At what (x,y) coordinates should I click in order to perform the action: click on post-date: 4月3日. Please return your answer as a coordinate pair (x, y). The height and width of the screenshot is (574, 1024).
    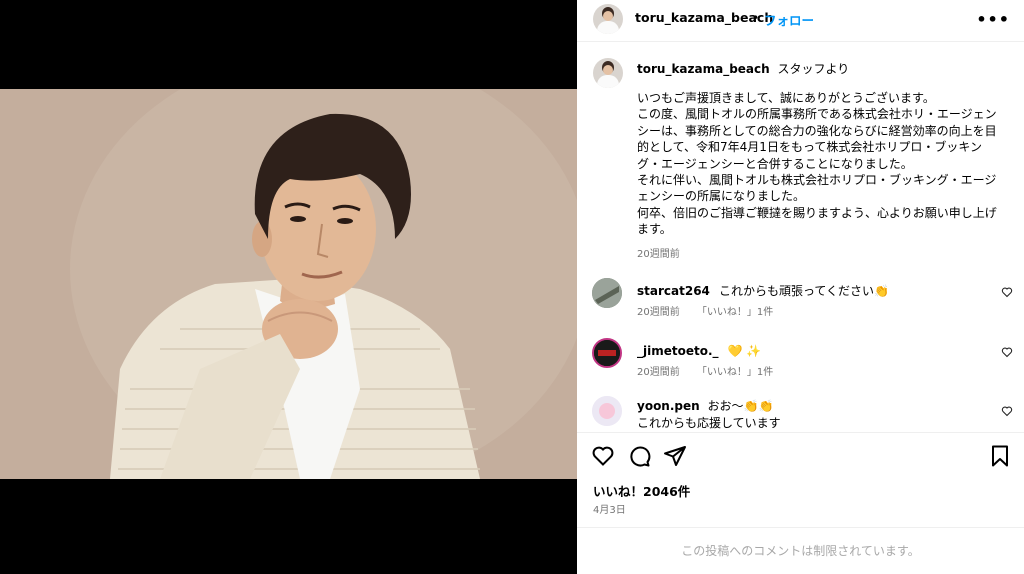
    Looking at the image, I should click on (609, 510).